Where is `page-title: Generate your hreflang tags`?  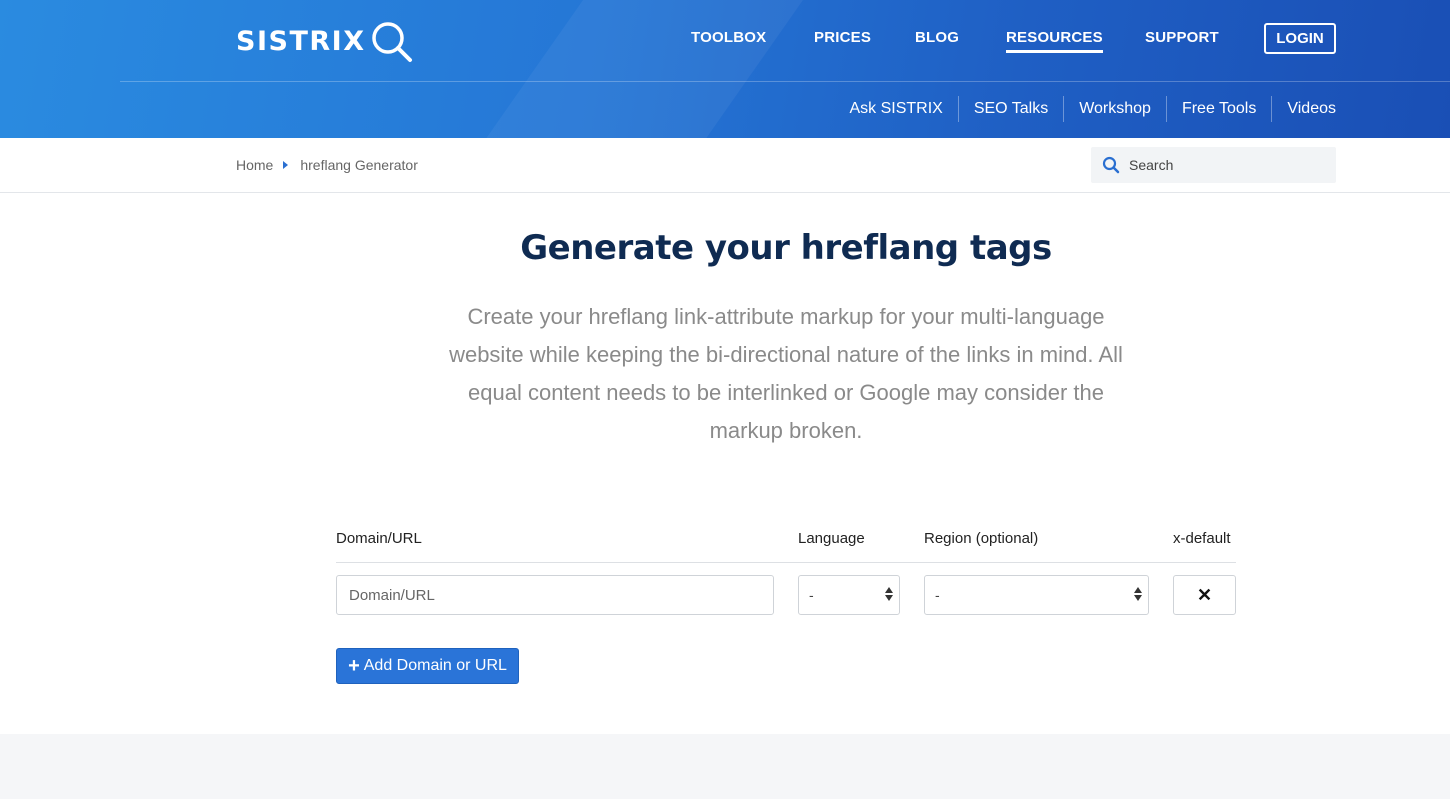
page-title: Generate your hreflang tags is located at coordinates (786, 248).